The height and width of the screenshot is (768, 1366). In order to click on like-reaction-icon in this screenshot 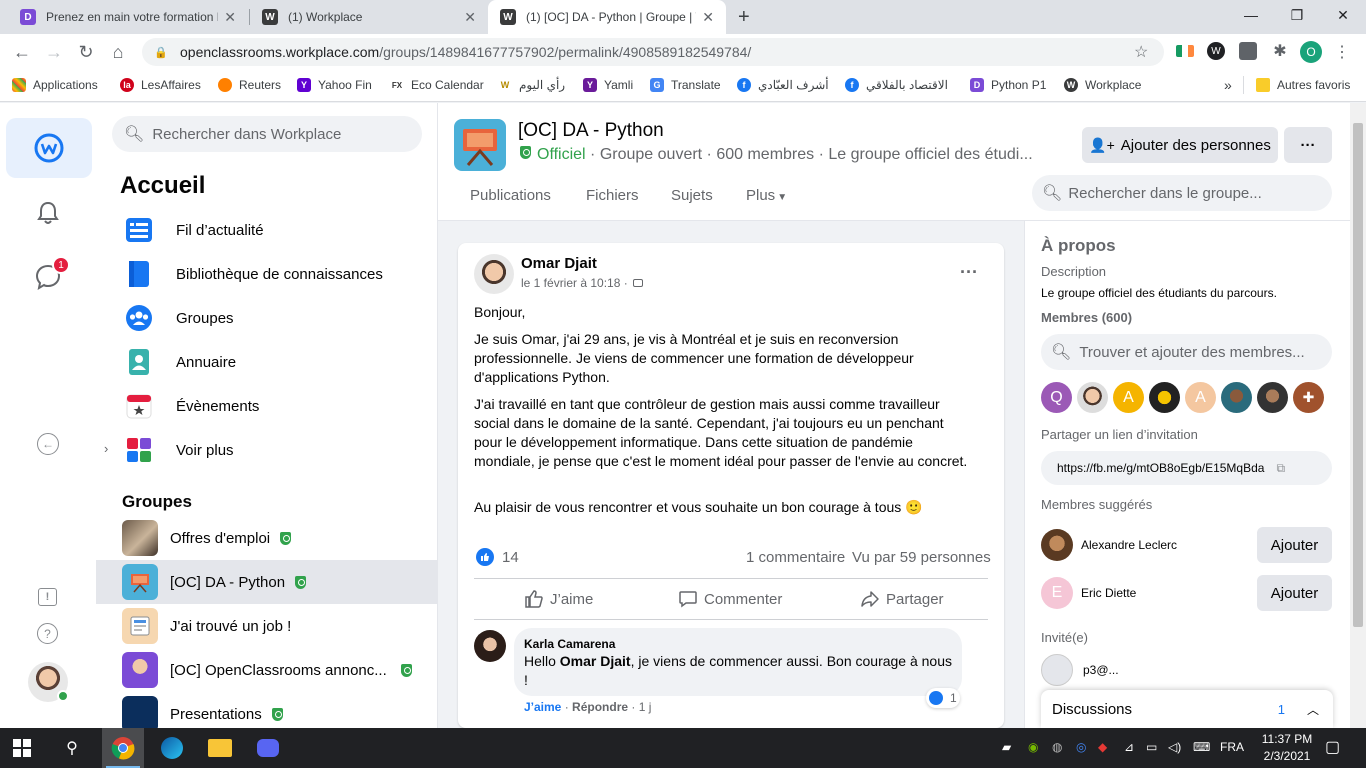, I will do `click(485, 557)`.